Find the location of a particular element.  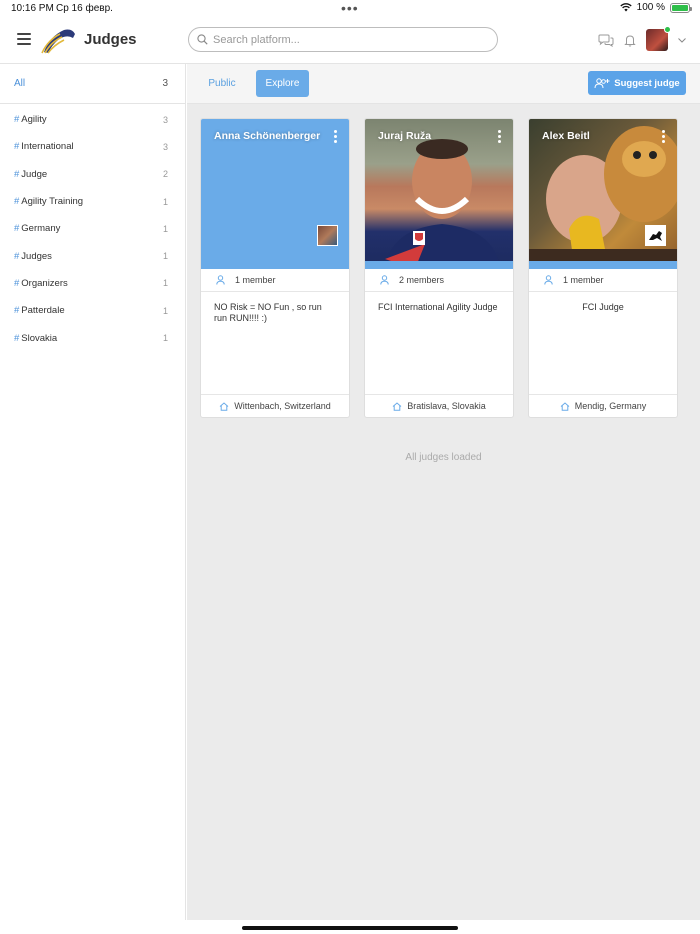

judge-description: FCI Judge is located at coordinates (603, 307).